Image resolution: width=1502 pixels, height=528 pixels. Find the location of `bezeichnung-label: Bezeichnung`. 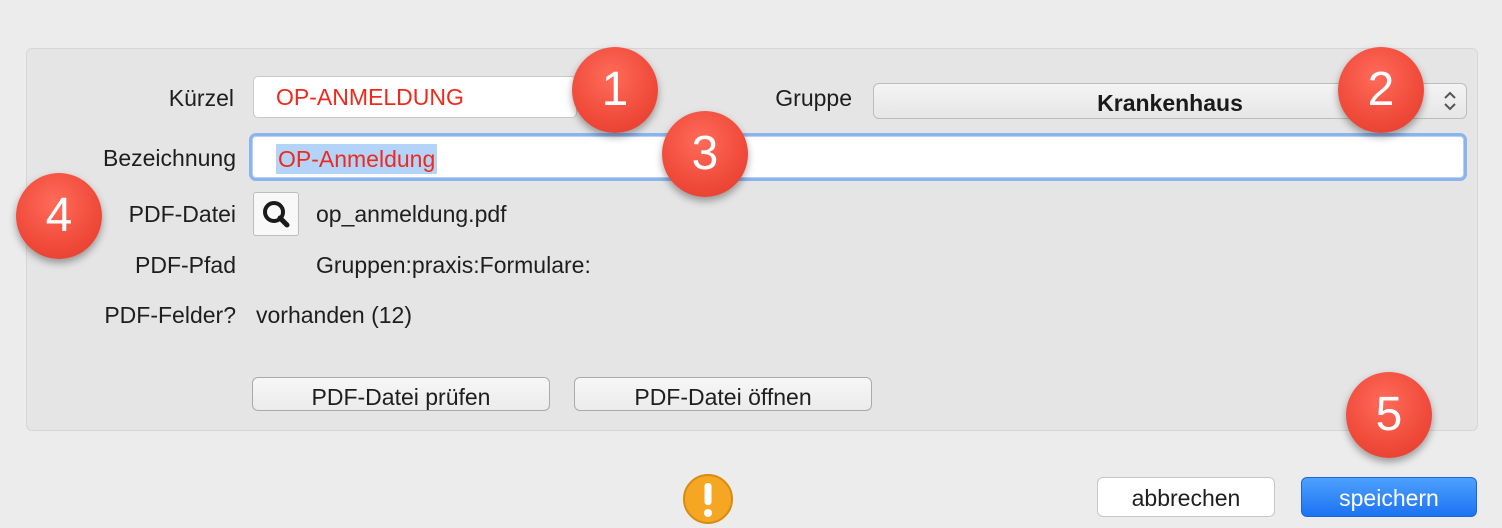

bezeichnung-label: Bezeichnung is located at coordinates (169, 158).